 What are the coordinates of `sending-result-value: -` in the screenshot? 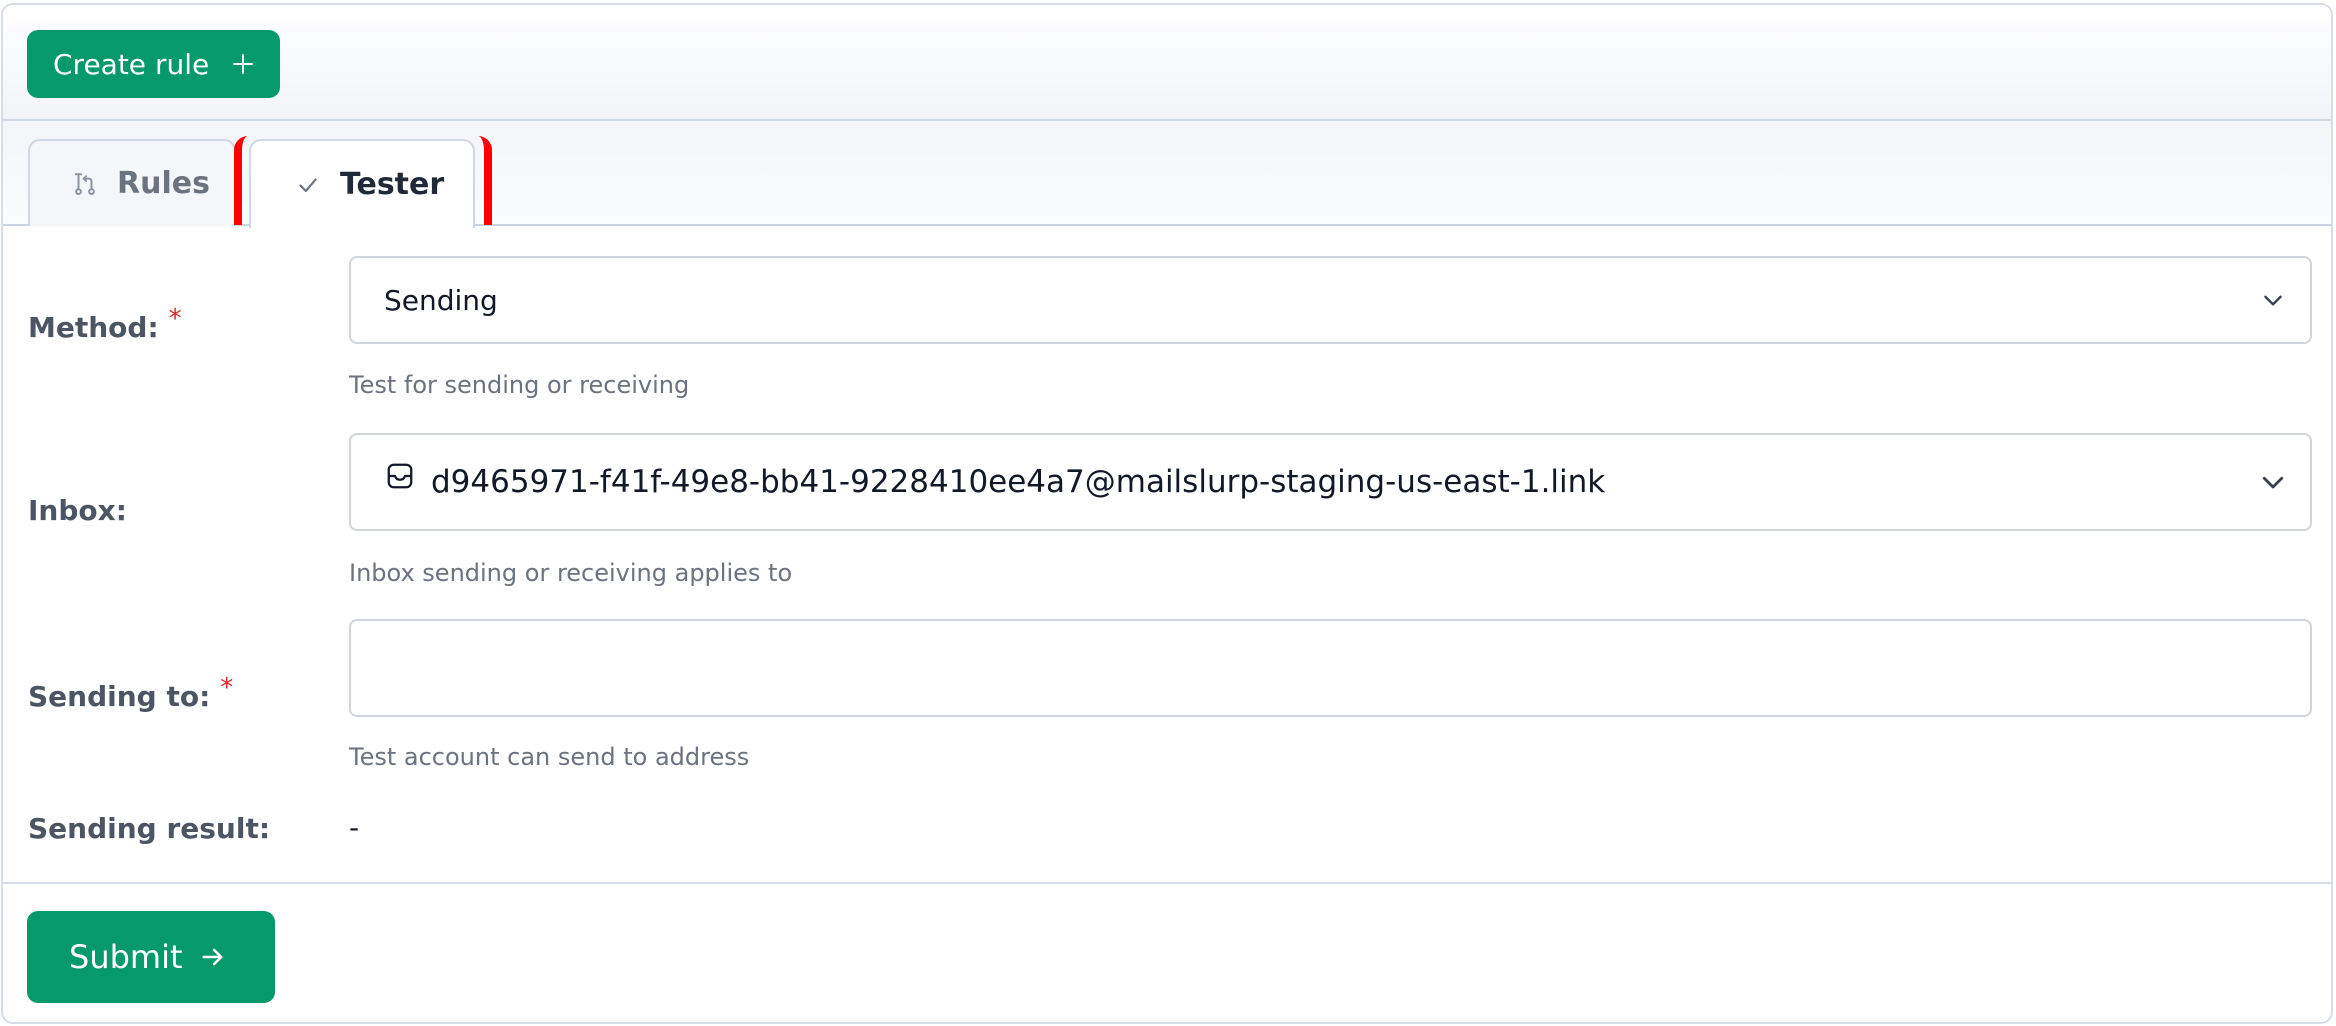 It's located at (354, 827).